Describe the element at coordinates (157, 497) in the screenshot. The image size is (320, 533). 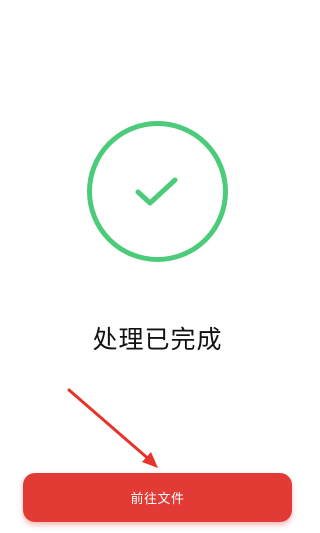
I see `go-to-file-button: 前往文件` at that location.